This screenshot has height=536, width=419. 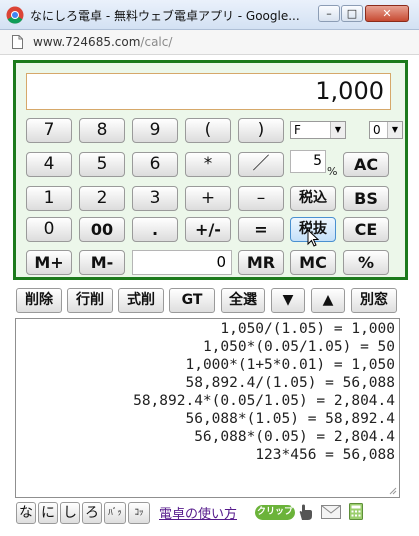 What do you see at coordinates (261, 198) in the screenshot?
I see `key-minus: –` at bounding box center [261, 198].